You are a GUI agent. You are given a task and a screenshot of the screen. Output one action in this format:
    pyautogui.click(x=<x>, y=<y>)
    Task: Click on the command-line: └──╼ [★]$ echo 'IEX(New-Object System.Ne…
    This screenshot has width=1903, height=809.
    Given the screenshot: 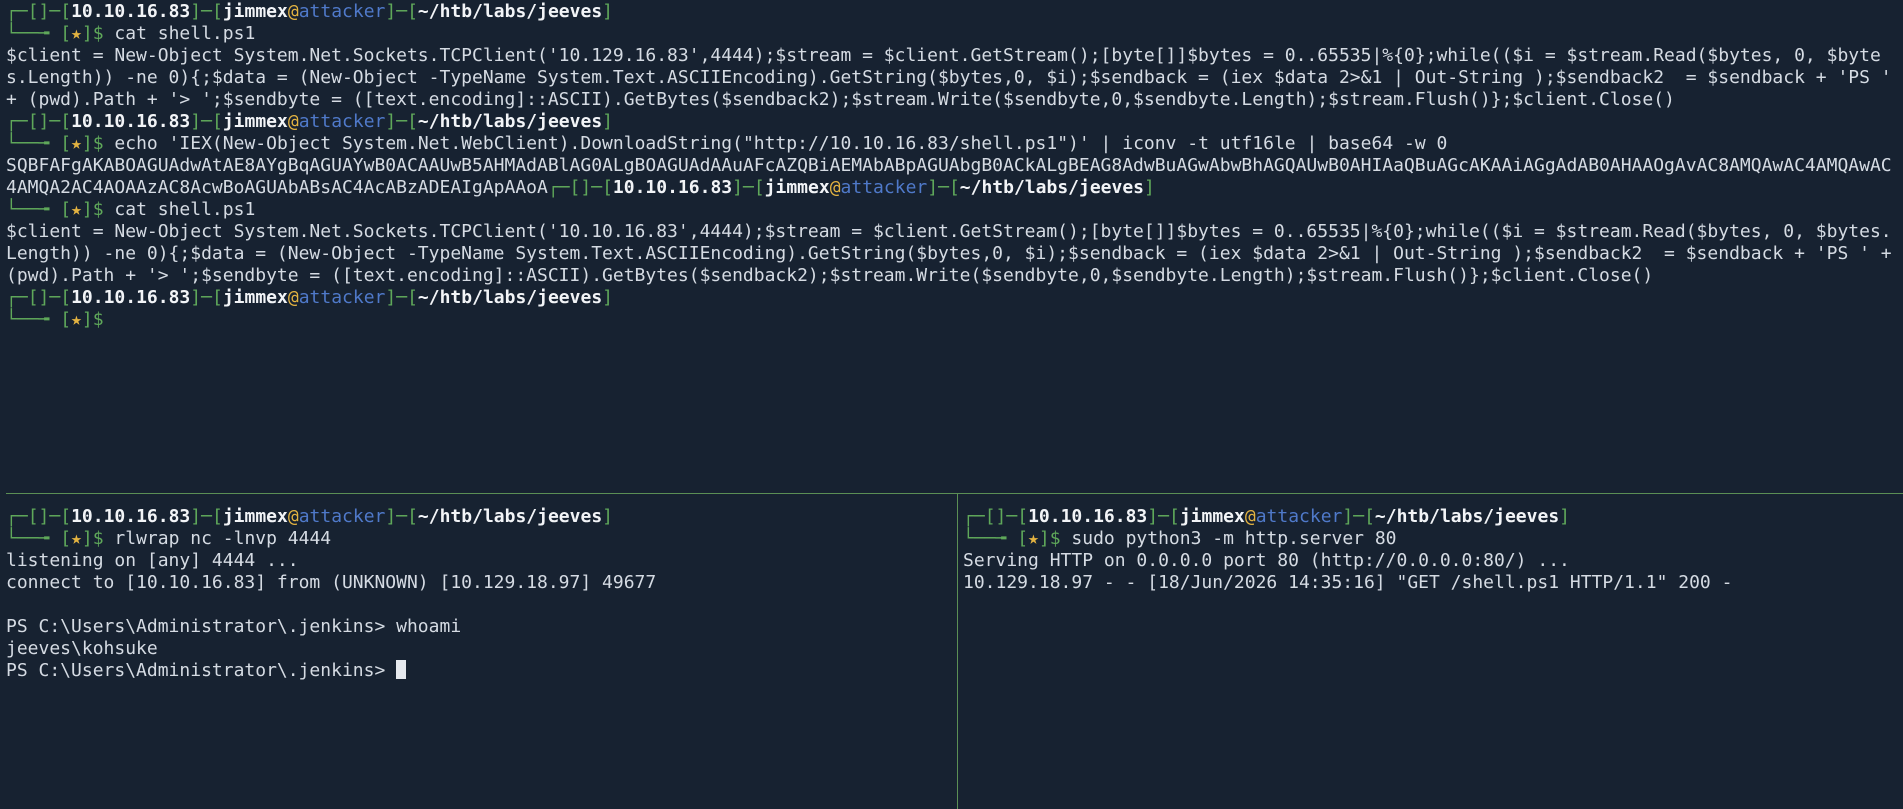 What is the action you would take?
    pyautogui.click(x=727, y=143)
    